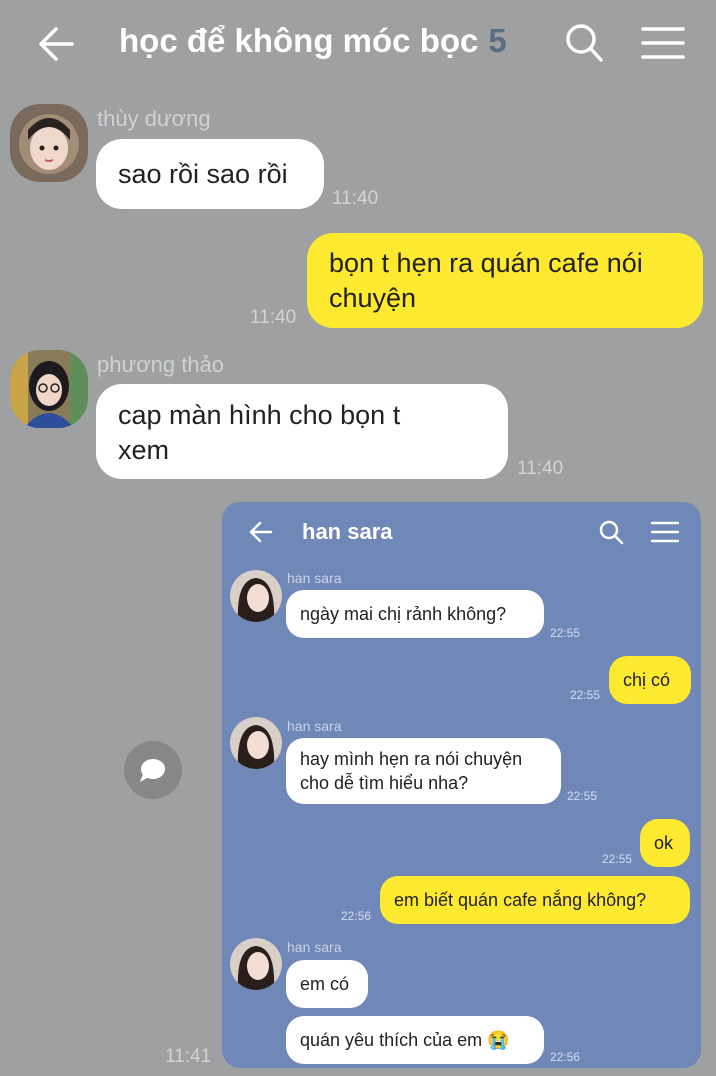 This screenshot has width=716, height=1076. I want to click on screenshot-chat-title: han sara, so click(347, 531).